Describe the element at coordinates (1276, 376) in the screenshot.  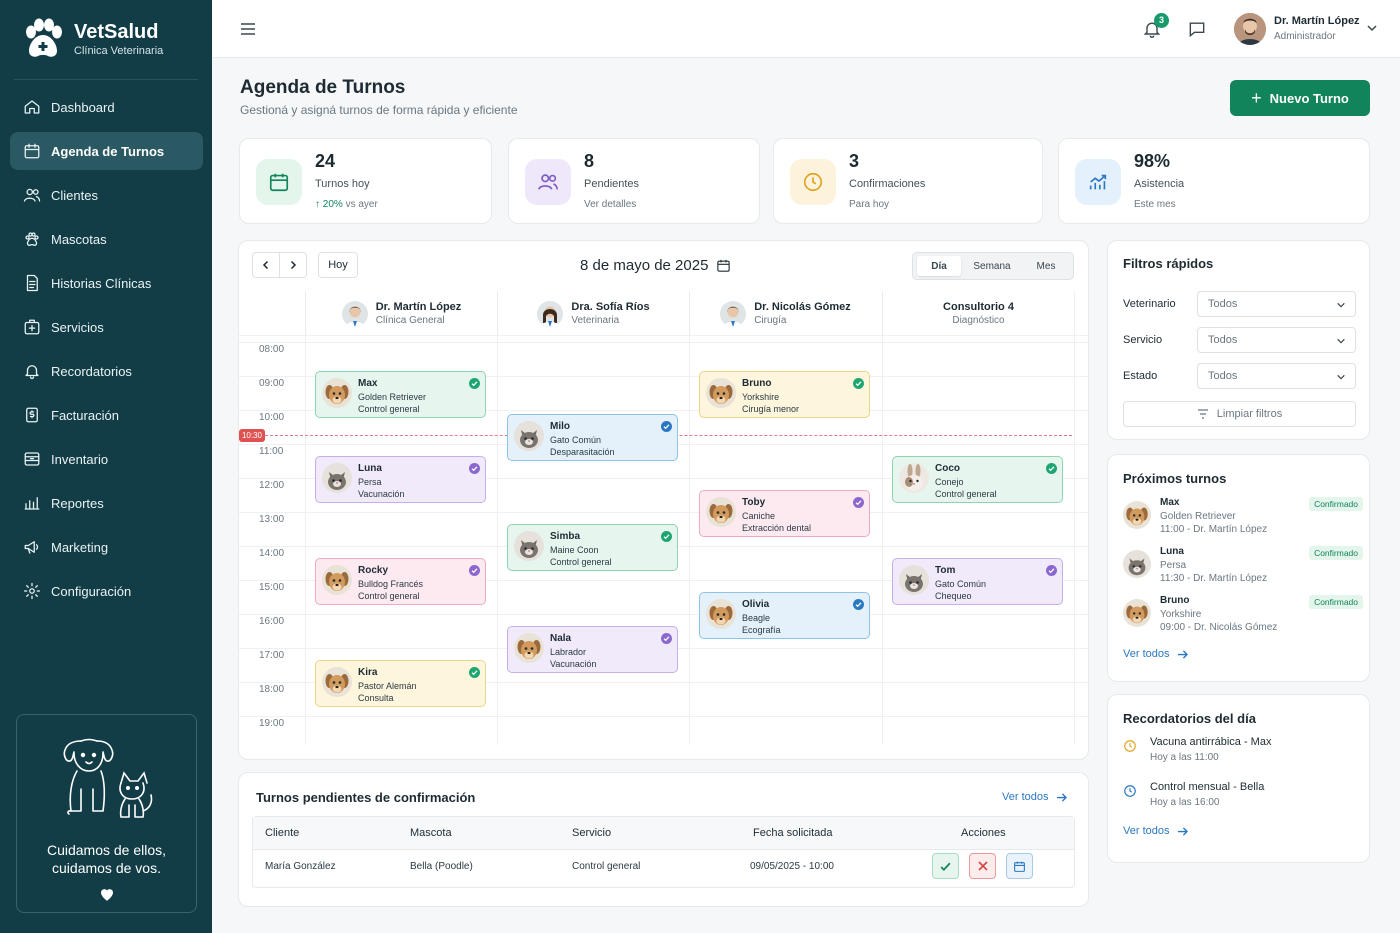
I see `filter-select-estado: Todos` at that location.